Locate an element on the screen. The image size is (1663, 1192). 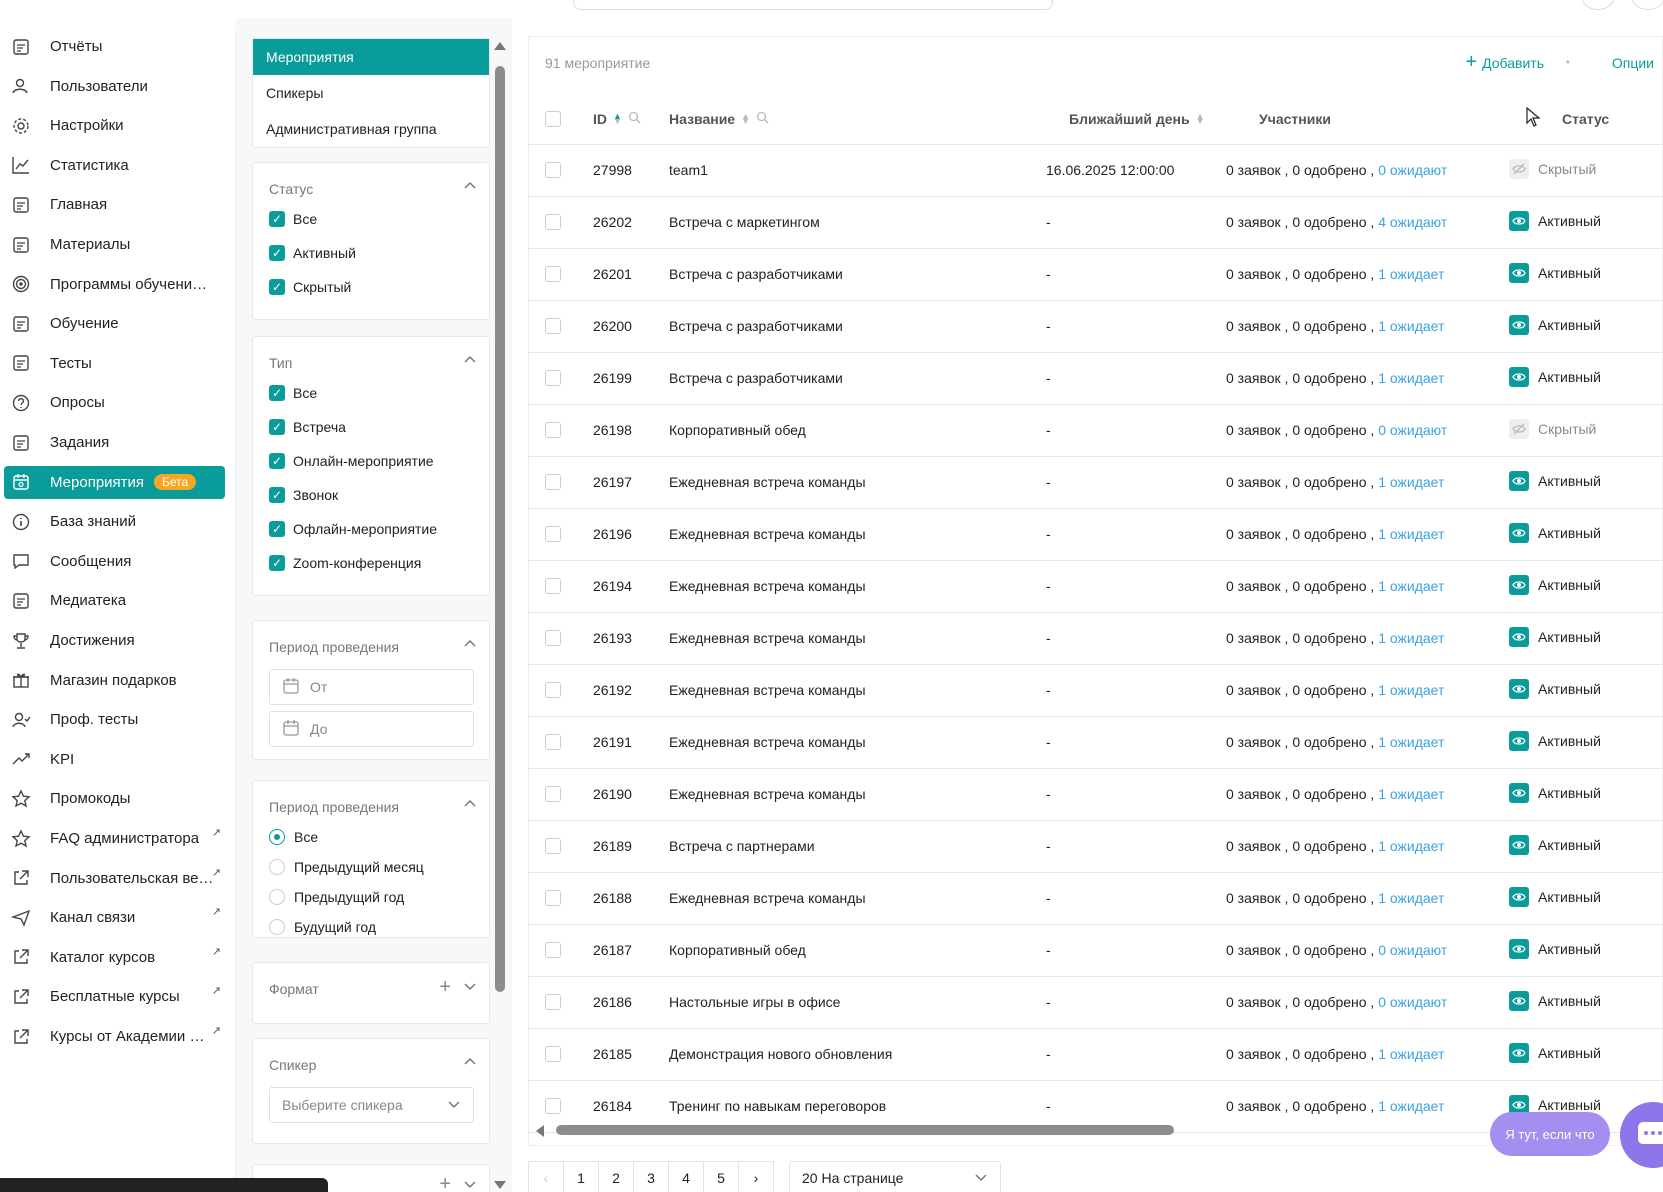
column-next-day: Ближайший день ▲ ▼ is located at coordinates (1136, 119).